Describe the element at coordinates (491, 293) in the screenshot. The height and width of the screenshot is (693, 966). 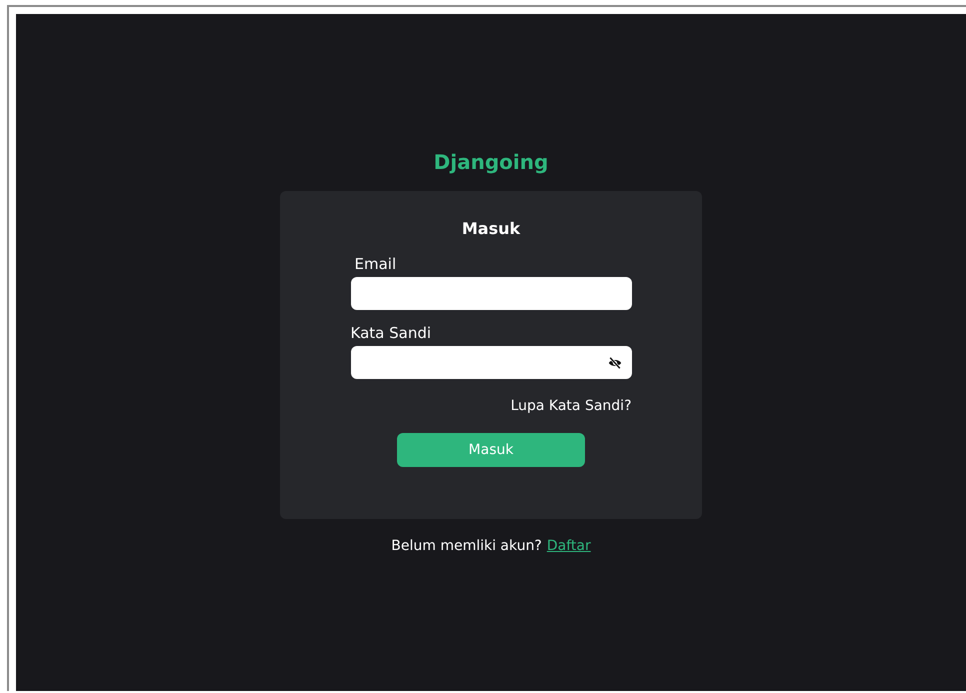
I see `email-field` at that location.